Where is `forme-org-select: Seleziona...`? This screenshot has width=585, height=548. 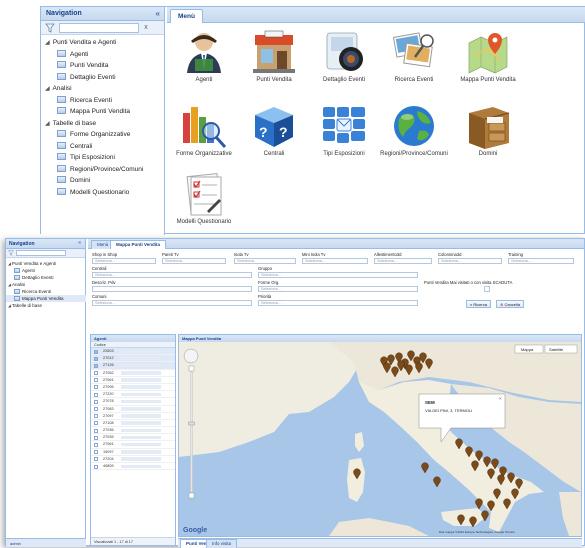
forme-org-select: Seleziona... is located at coordinates (338, 289).